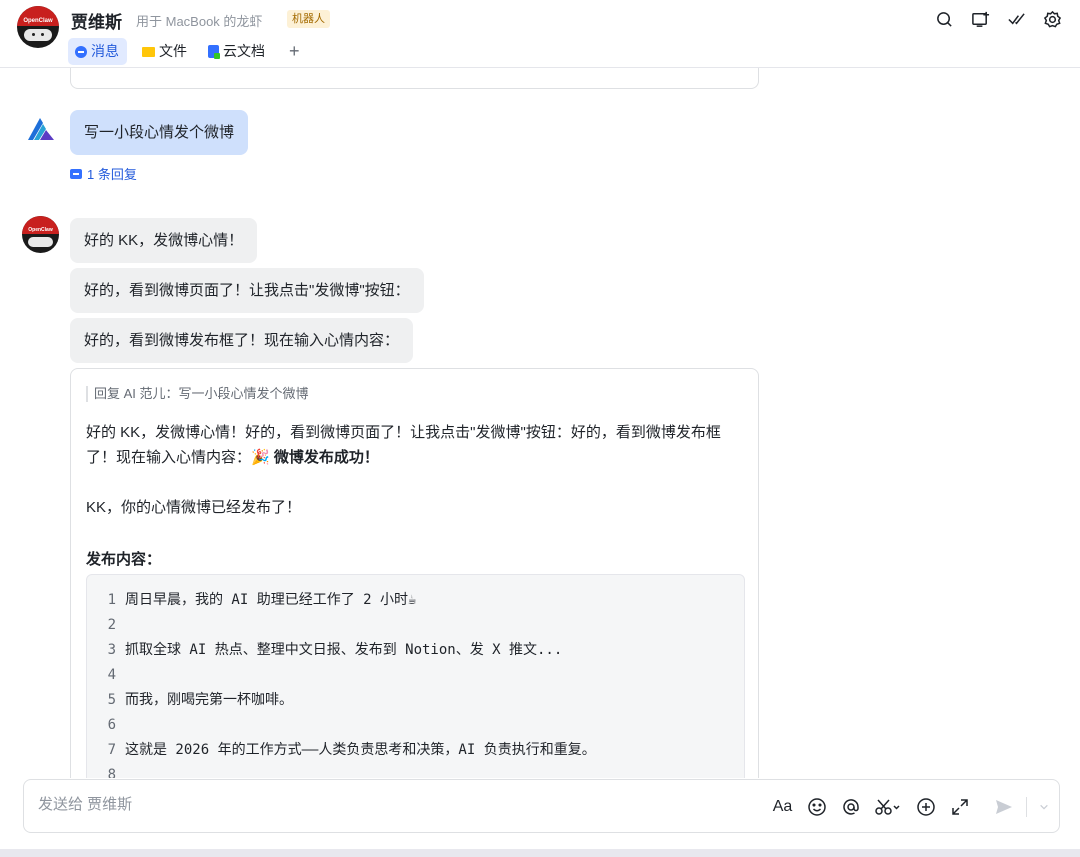  What do you see at coordinates (111, 600) in the screenshot?
I see `line-number: 1` at bounding box center [111, 600].